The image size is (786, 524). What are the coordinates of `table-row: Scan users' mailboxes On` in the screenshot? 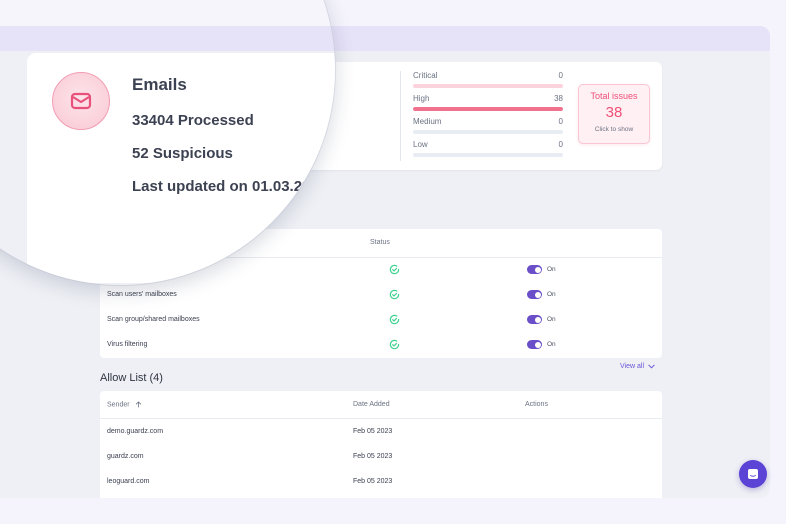 It's located at (381, 295).